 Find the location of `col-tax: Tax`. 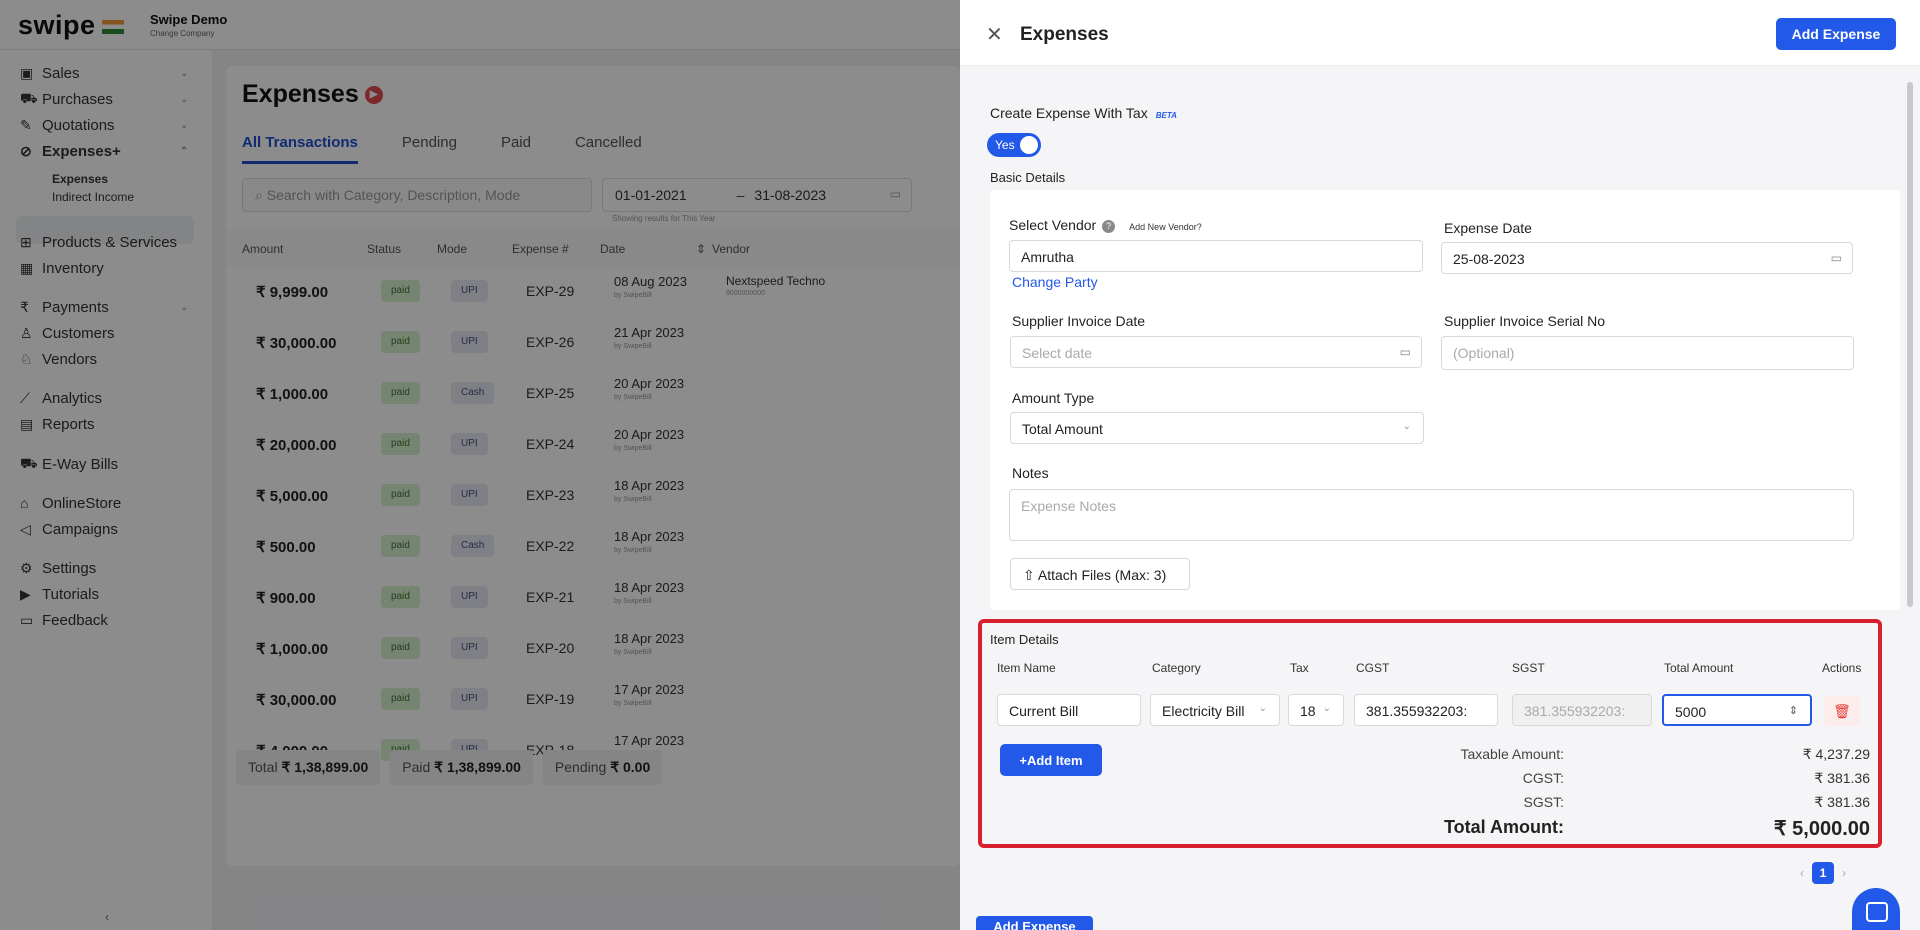

col-tax: Tax is located at coordinates (1299, 668).